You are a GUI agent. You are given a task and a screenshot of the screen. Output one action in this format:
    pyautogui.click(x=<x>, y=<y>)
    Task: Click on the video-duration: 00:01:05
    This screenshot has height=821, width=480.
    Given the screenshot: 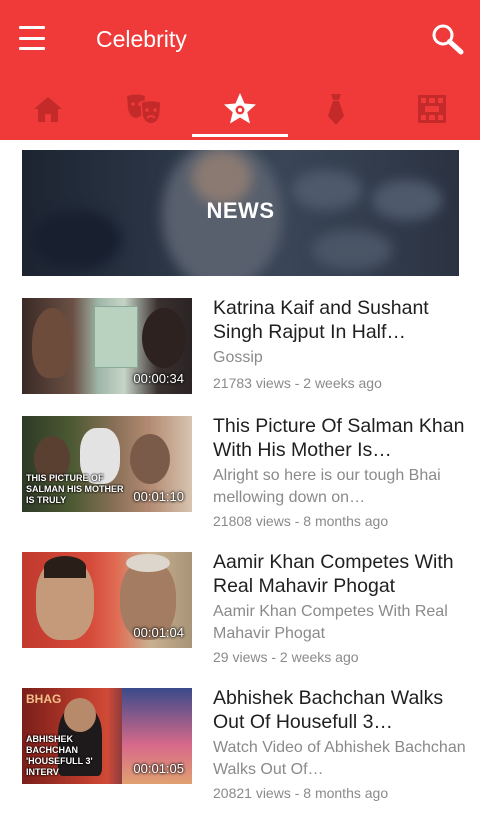 What is the action you would take?
    pyautogui.click(x=158, y=768)
    